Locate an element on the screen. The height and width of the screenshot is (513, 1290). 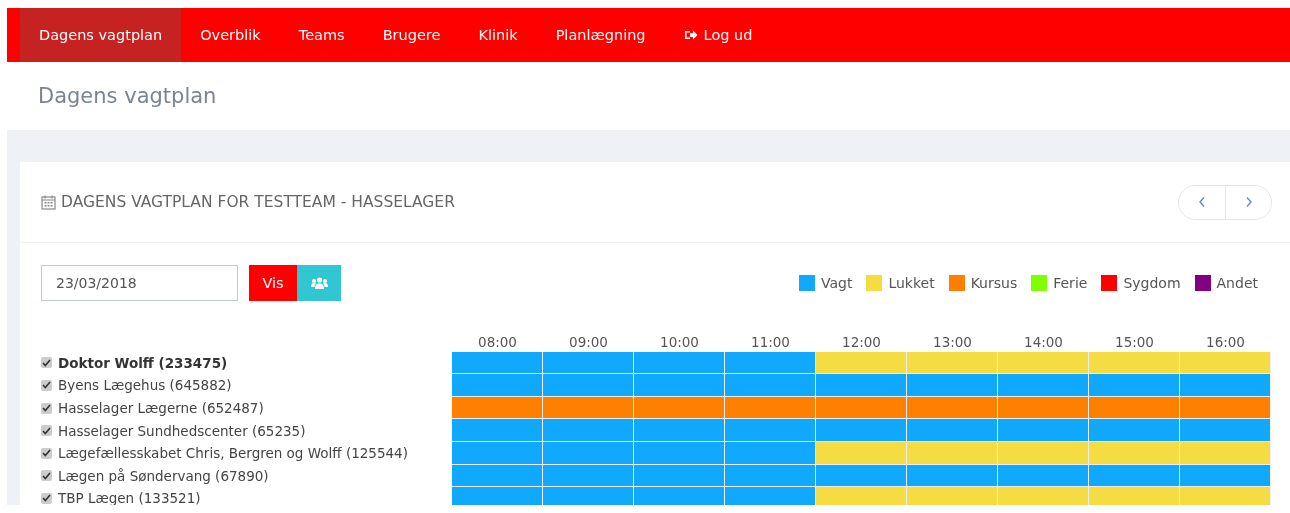
hour-label: 15:00 is located at coordinates (1134, 342).